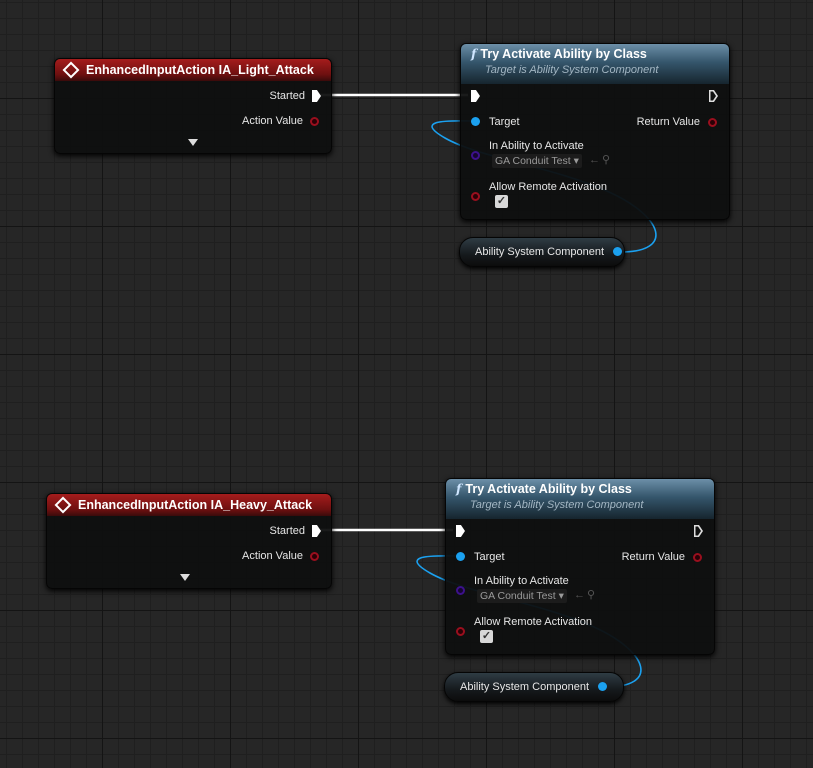 The width and height of the screenshot is (813, 768). Describe the element at coordinates (579, 595) in the screenshot. I see `browse-arrow-icon: ←` at that location.